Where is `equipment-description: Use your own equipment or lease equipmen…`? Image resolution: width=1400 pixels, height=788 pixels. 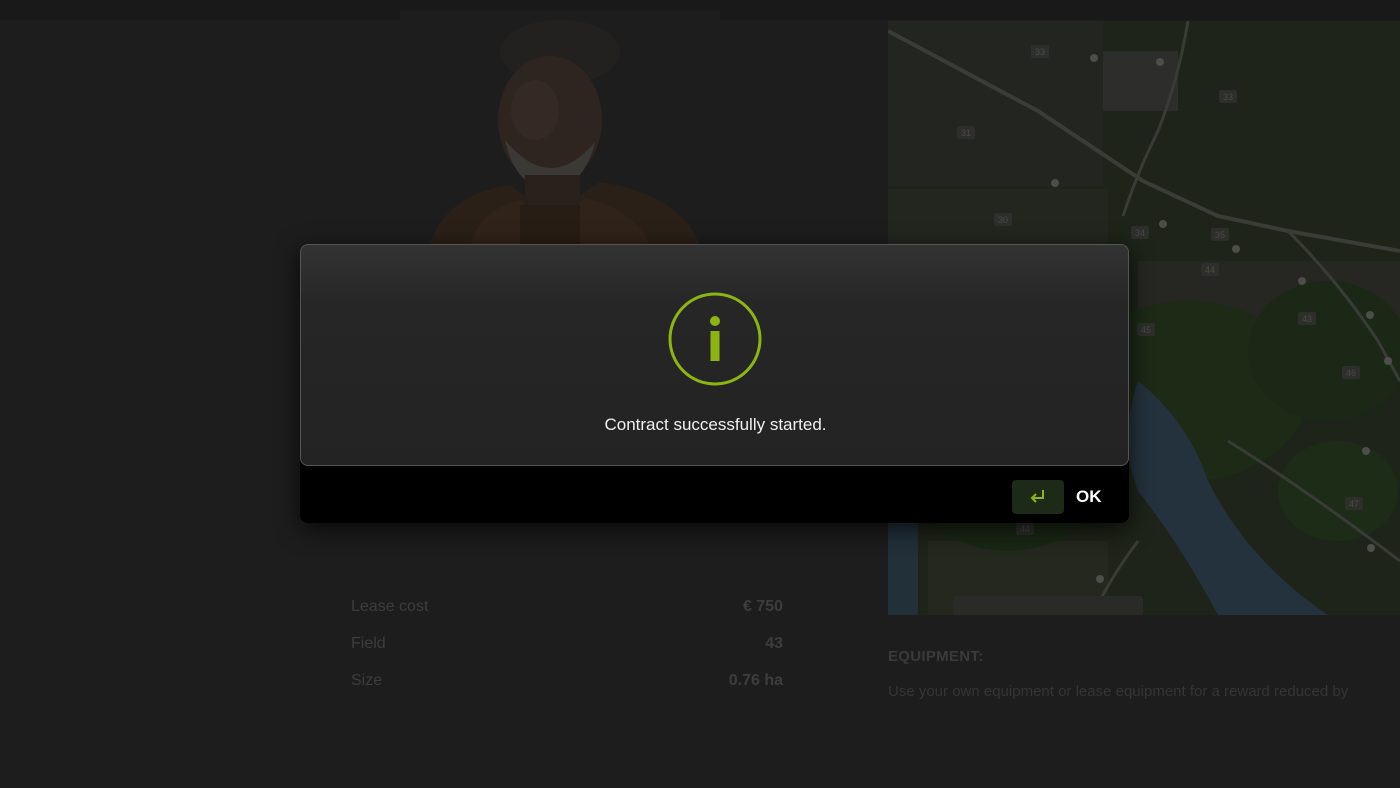 equipment-description: Use your own equipment or lease equipmen… is located at coordinates (1118, 691).